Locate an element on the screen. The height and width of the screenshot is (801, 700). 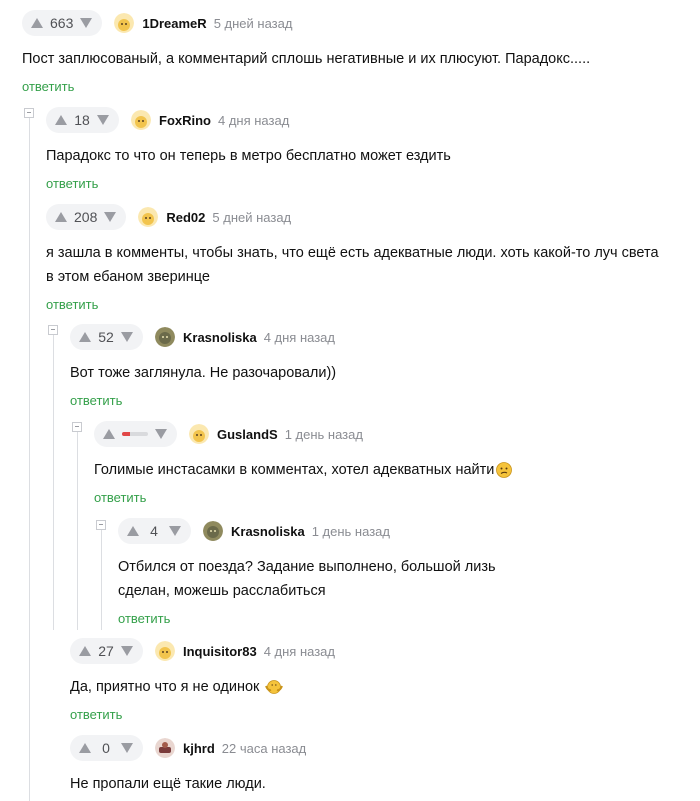
rating-control: 0 is located at coordinates (106, 748).